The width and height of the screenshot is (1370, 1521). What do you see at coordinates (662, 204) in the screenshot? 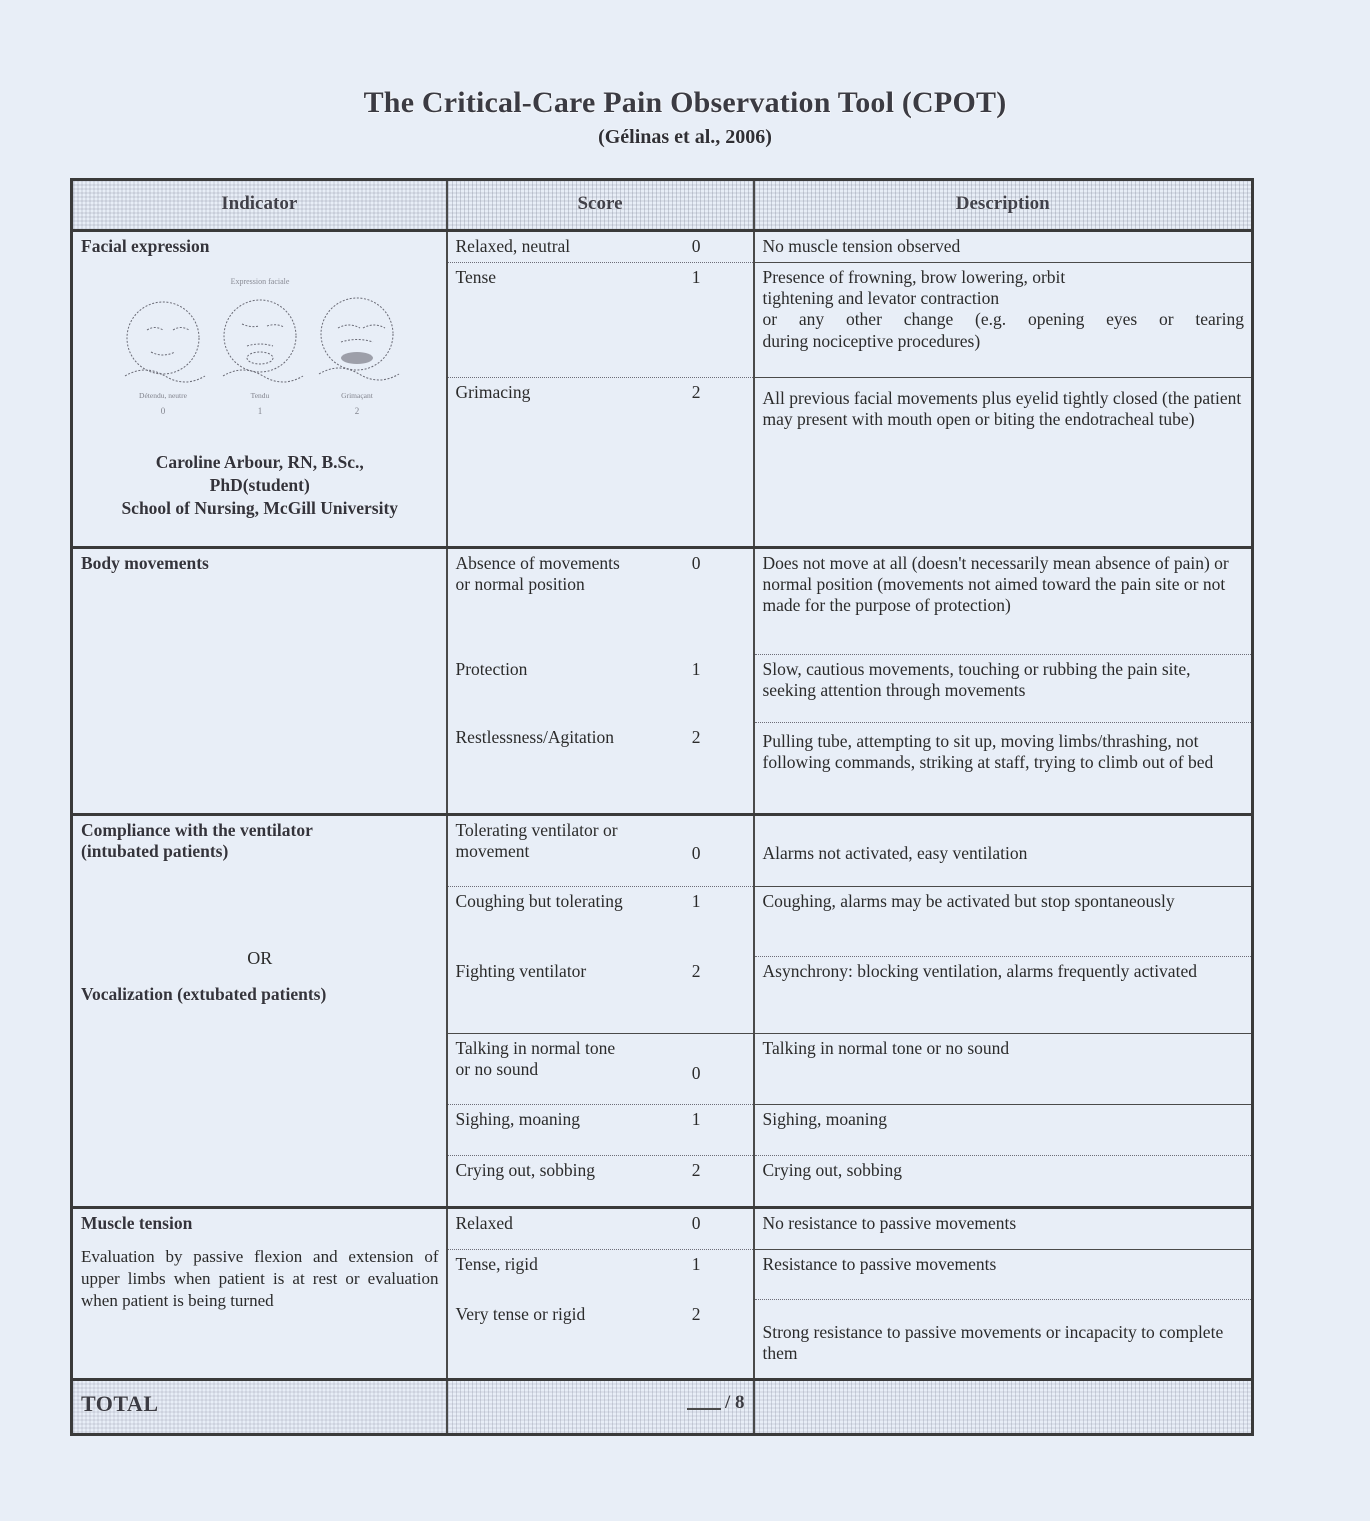
I see `table-header-row: Indicator Score Description` at bounding box center [662, 204].